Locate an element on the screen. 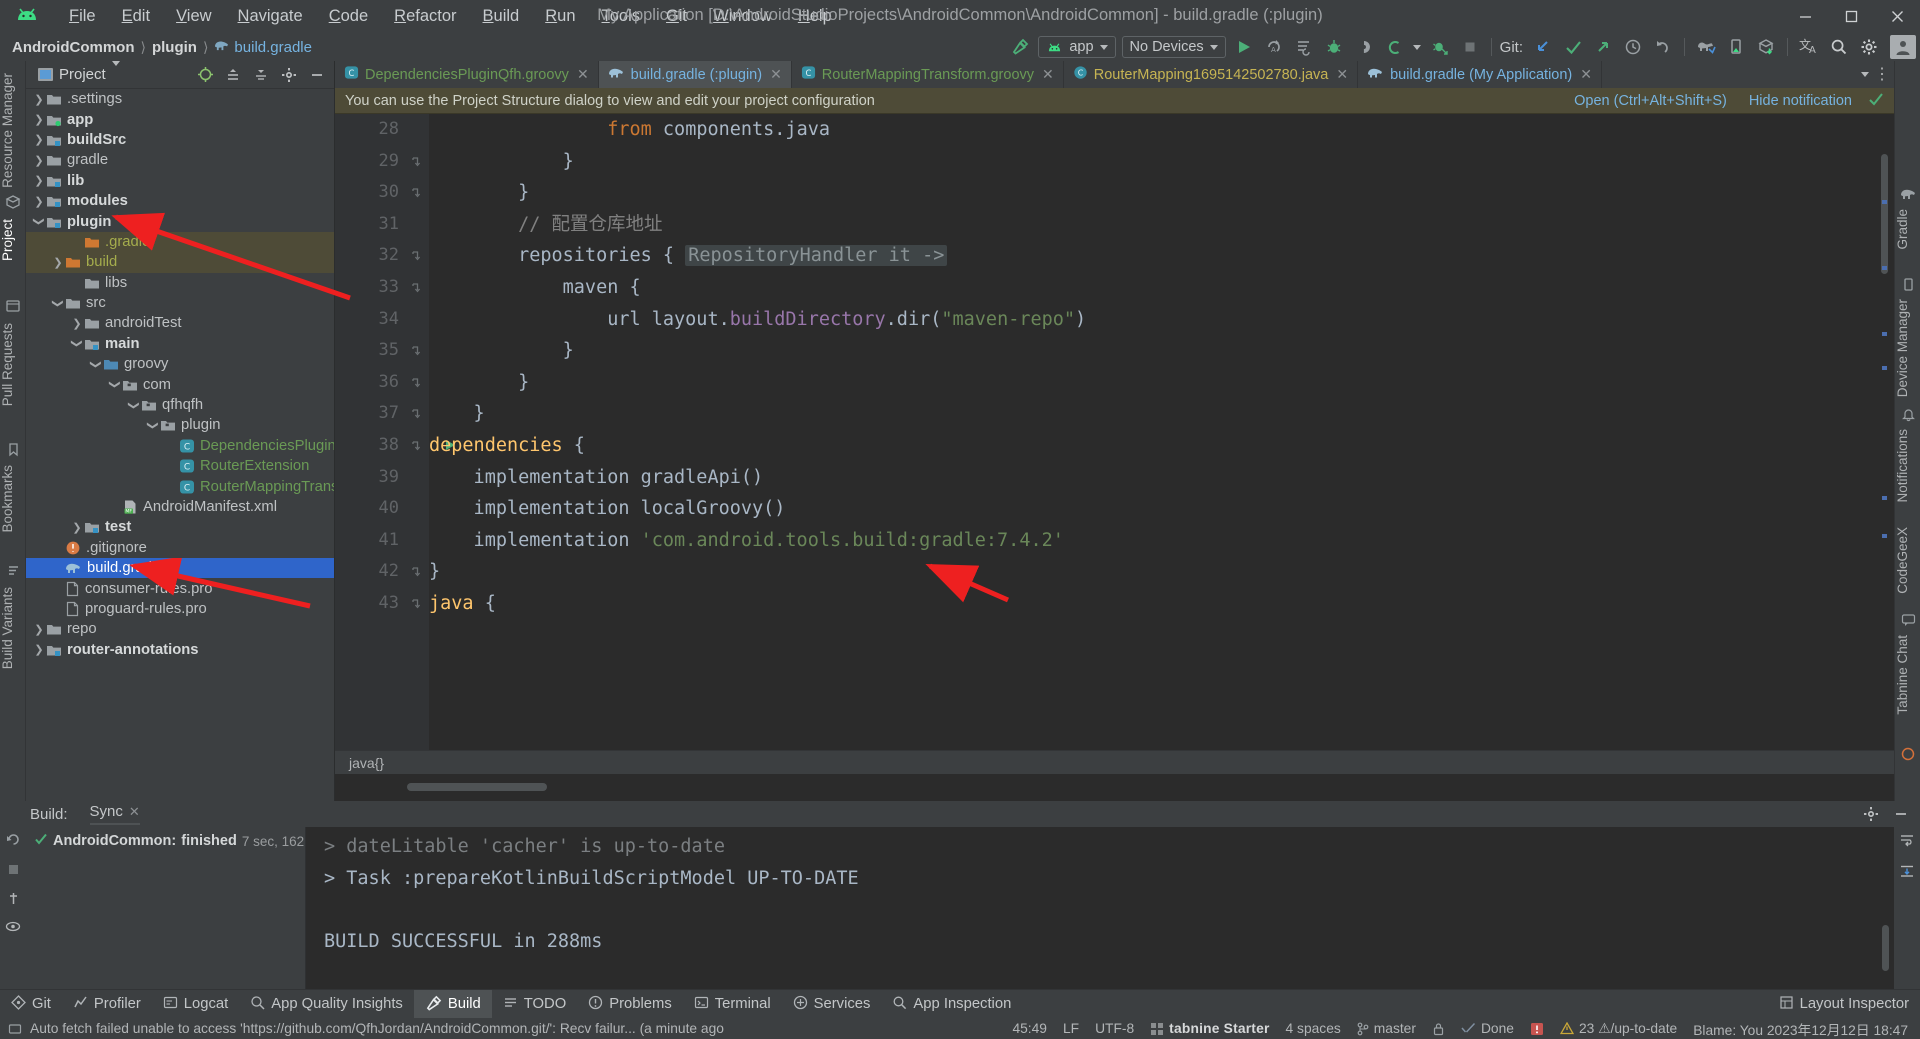 This screenshot has width=1920, height=1039. editor-horizontal-scrollbar is located at coordinates (1114, 787).